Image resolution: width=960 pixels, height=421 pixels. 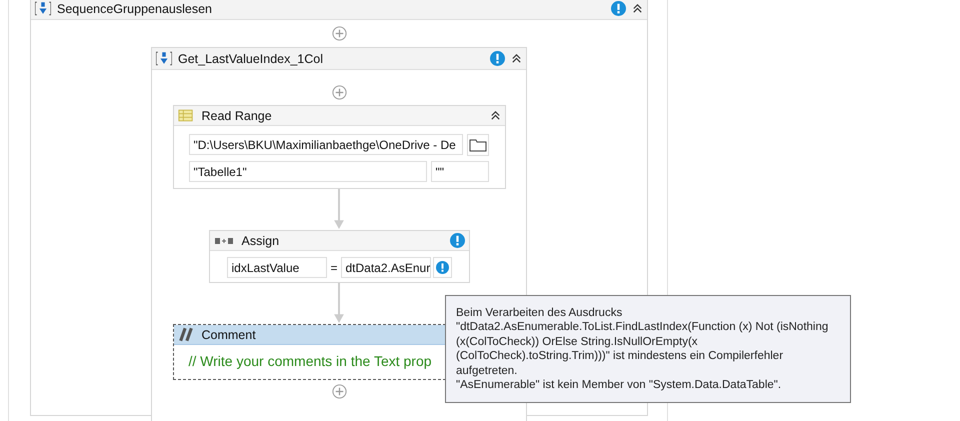 I want to click on assign-operator: =, so click(x=333, y=267).